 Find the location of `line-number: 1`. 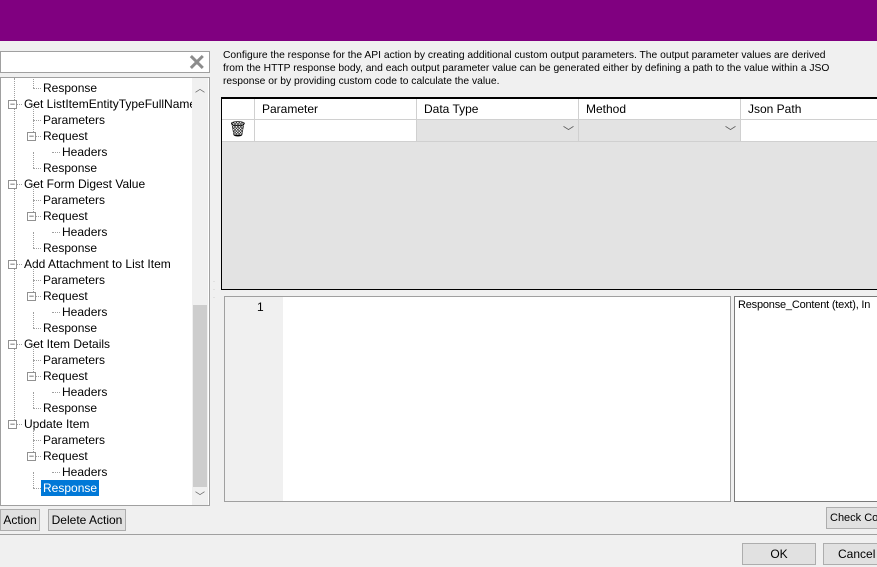

line-number: 1 is located at coordinates (260, 307).